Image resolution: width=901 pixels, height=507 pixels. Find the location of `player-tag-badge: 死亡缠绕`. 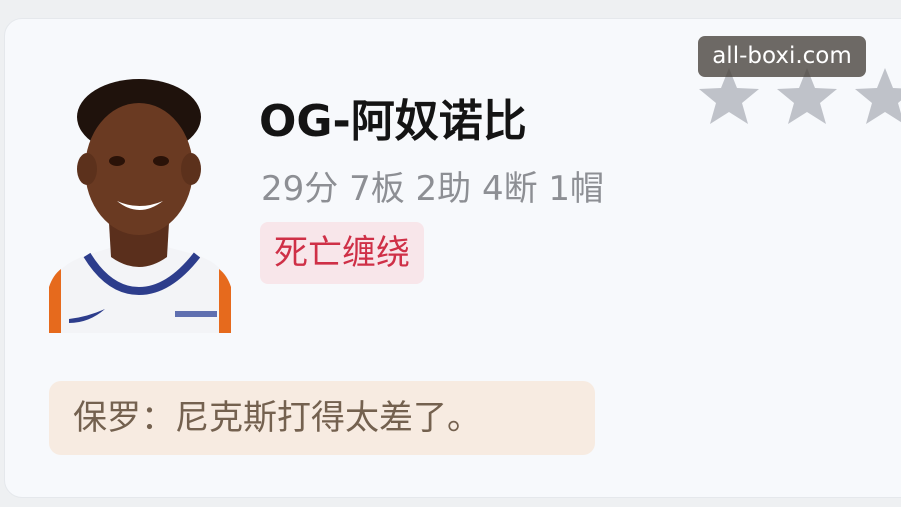

player-tag-badge: 死亡缠绕 is located at coordinates (342, 253).